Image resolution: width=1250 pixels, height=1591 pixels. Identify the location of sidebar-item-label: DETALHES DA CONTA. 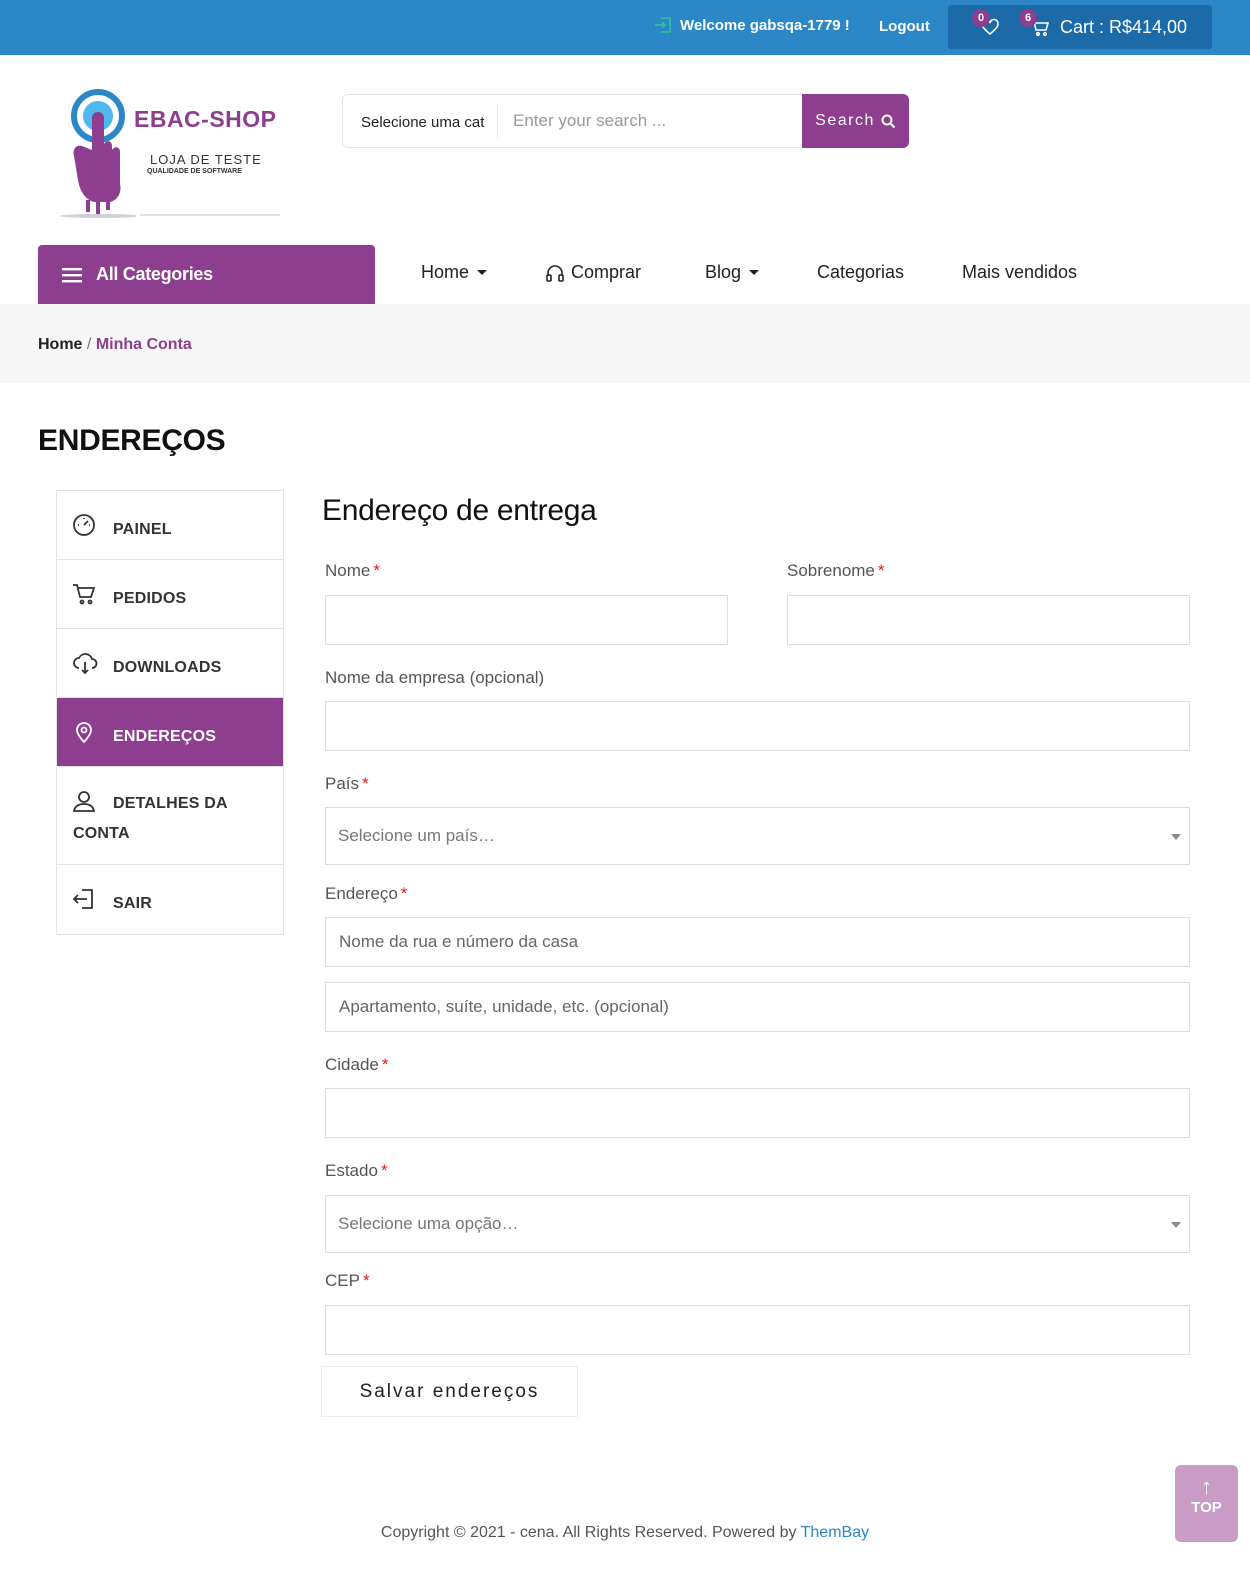
(150, 818).